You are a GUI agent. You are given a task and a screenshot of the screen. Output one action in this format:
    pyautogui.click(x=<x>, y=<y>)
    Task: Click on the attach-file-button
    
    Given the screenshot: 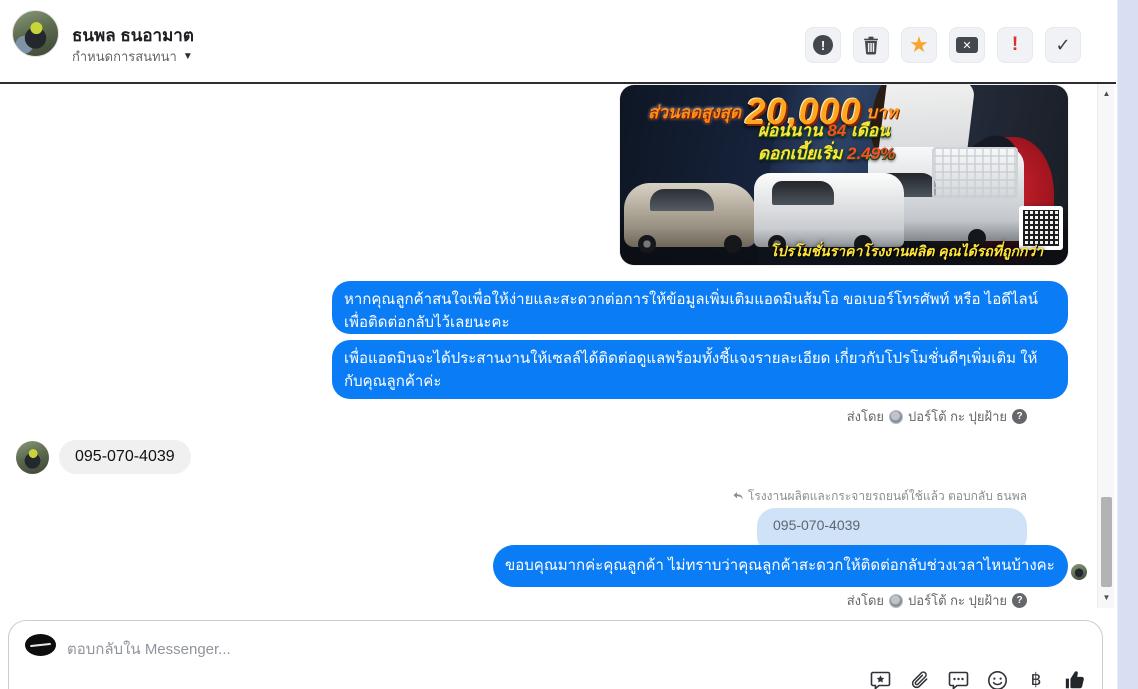 What is the action you would take?
    pyautogui.click(x=919, y=679)
    